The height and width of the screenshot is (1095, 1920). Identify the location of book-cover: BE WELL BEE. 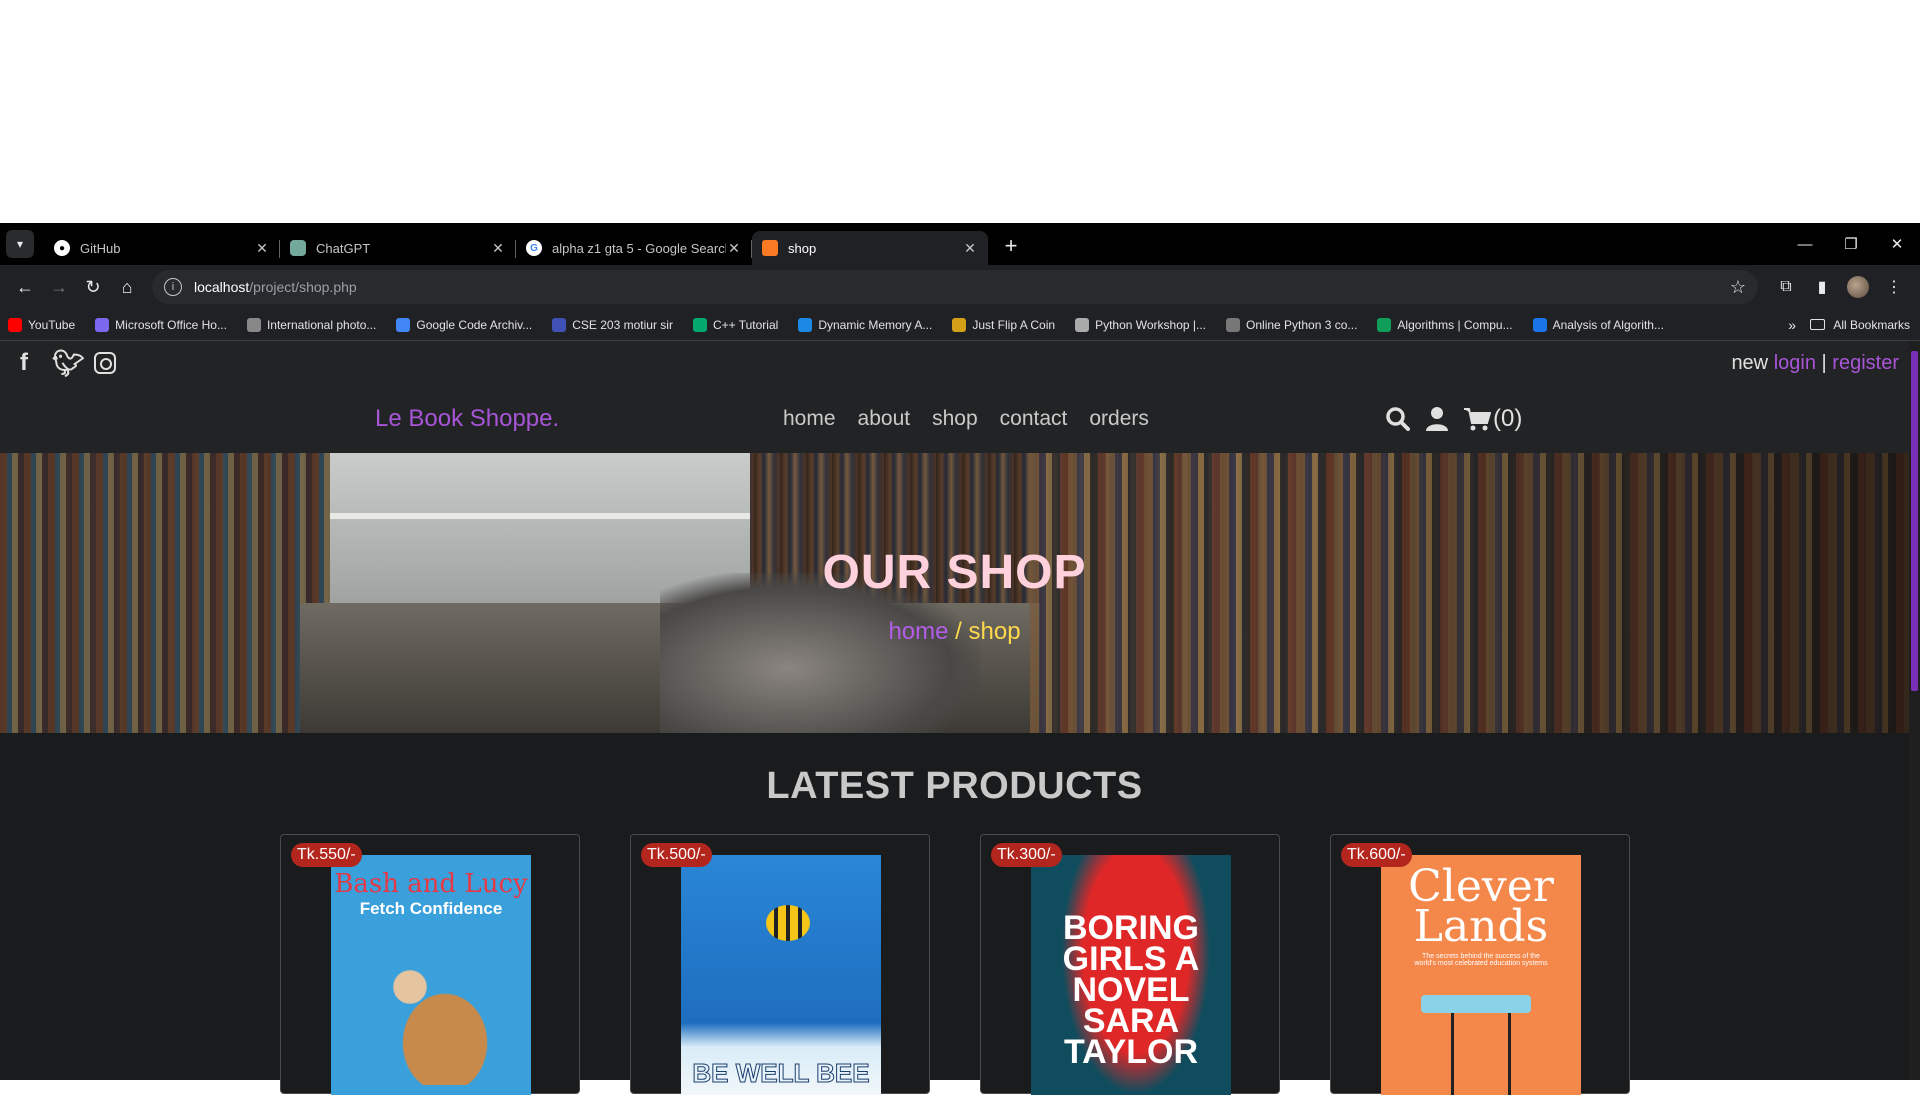
(781, 975).